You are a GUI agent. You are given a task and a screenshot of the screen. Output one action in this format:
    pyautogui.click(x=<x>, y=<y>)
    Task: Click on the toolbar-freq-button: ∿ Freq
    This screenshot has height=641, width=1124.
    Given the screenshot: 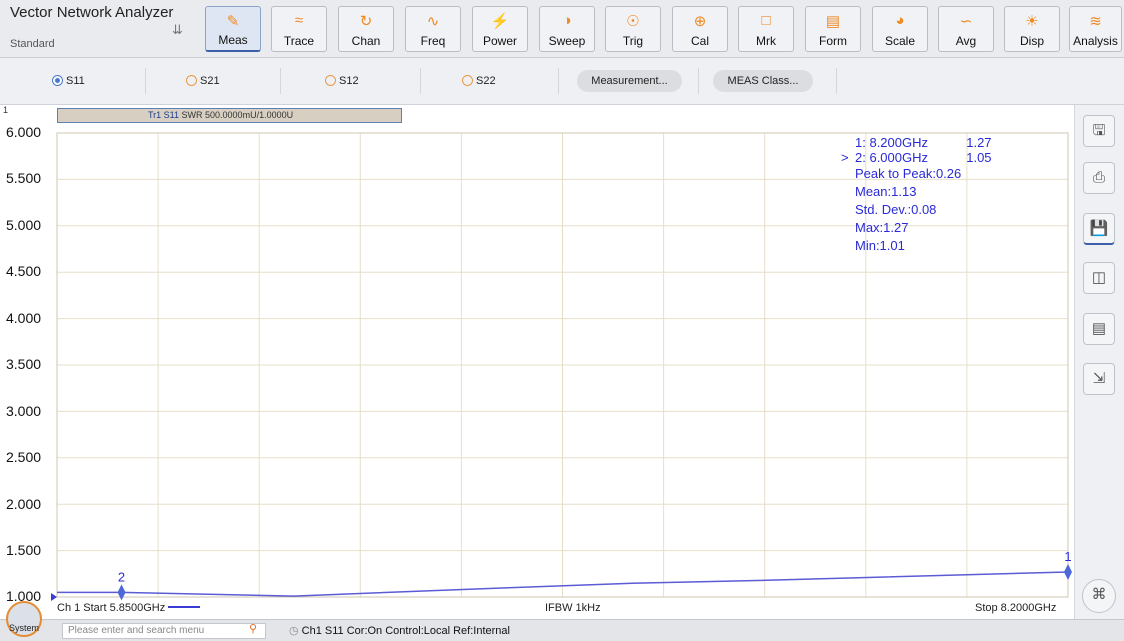 What is the action you would take?
    pyautogui.click(x=433, y=29)
    